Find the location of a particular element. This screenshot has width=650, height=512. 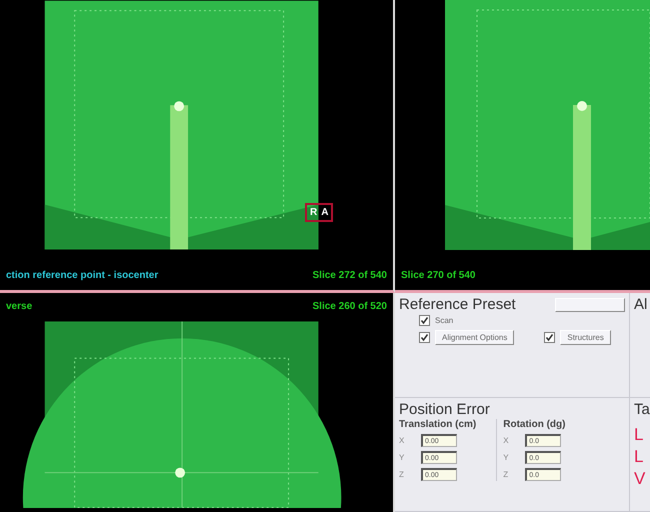

group-title: Position Error is located at coordinates (444, 409).